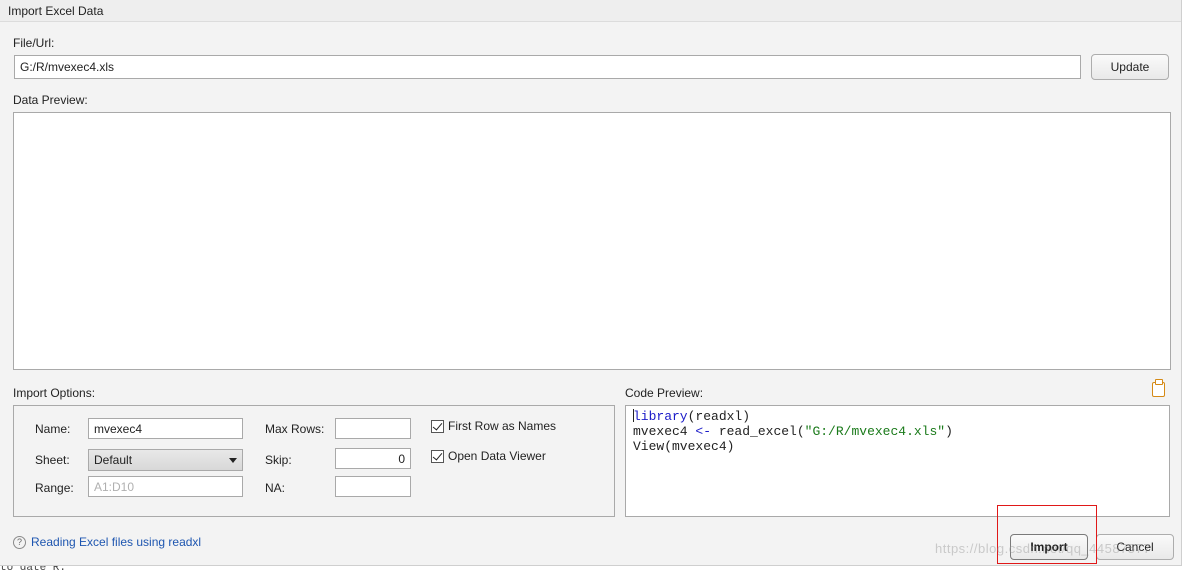  Describe the element at coordinates (664, 431) in the screenshot. I see `code-line-2-variable: mvexec4` at that location.